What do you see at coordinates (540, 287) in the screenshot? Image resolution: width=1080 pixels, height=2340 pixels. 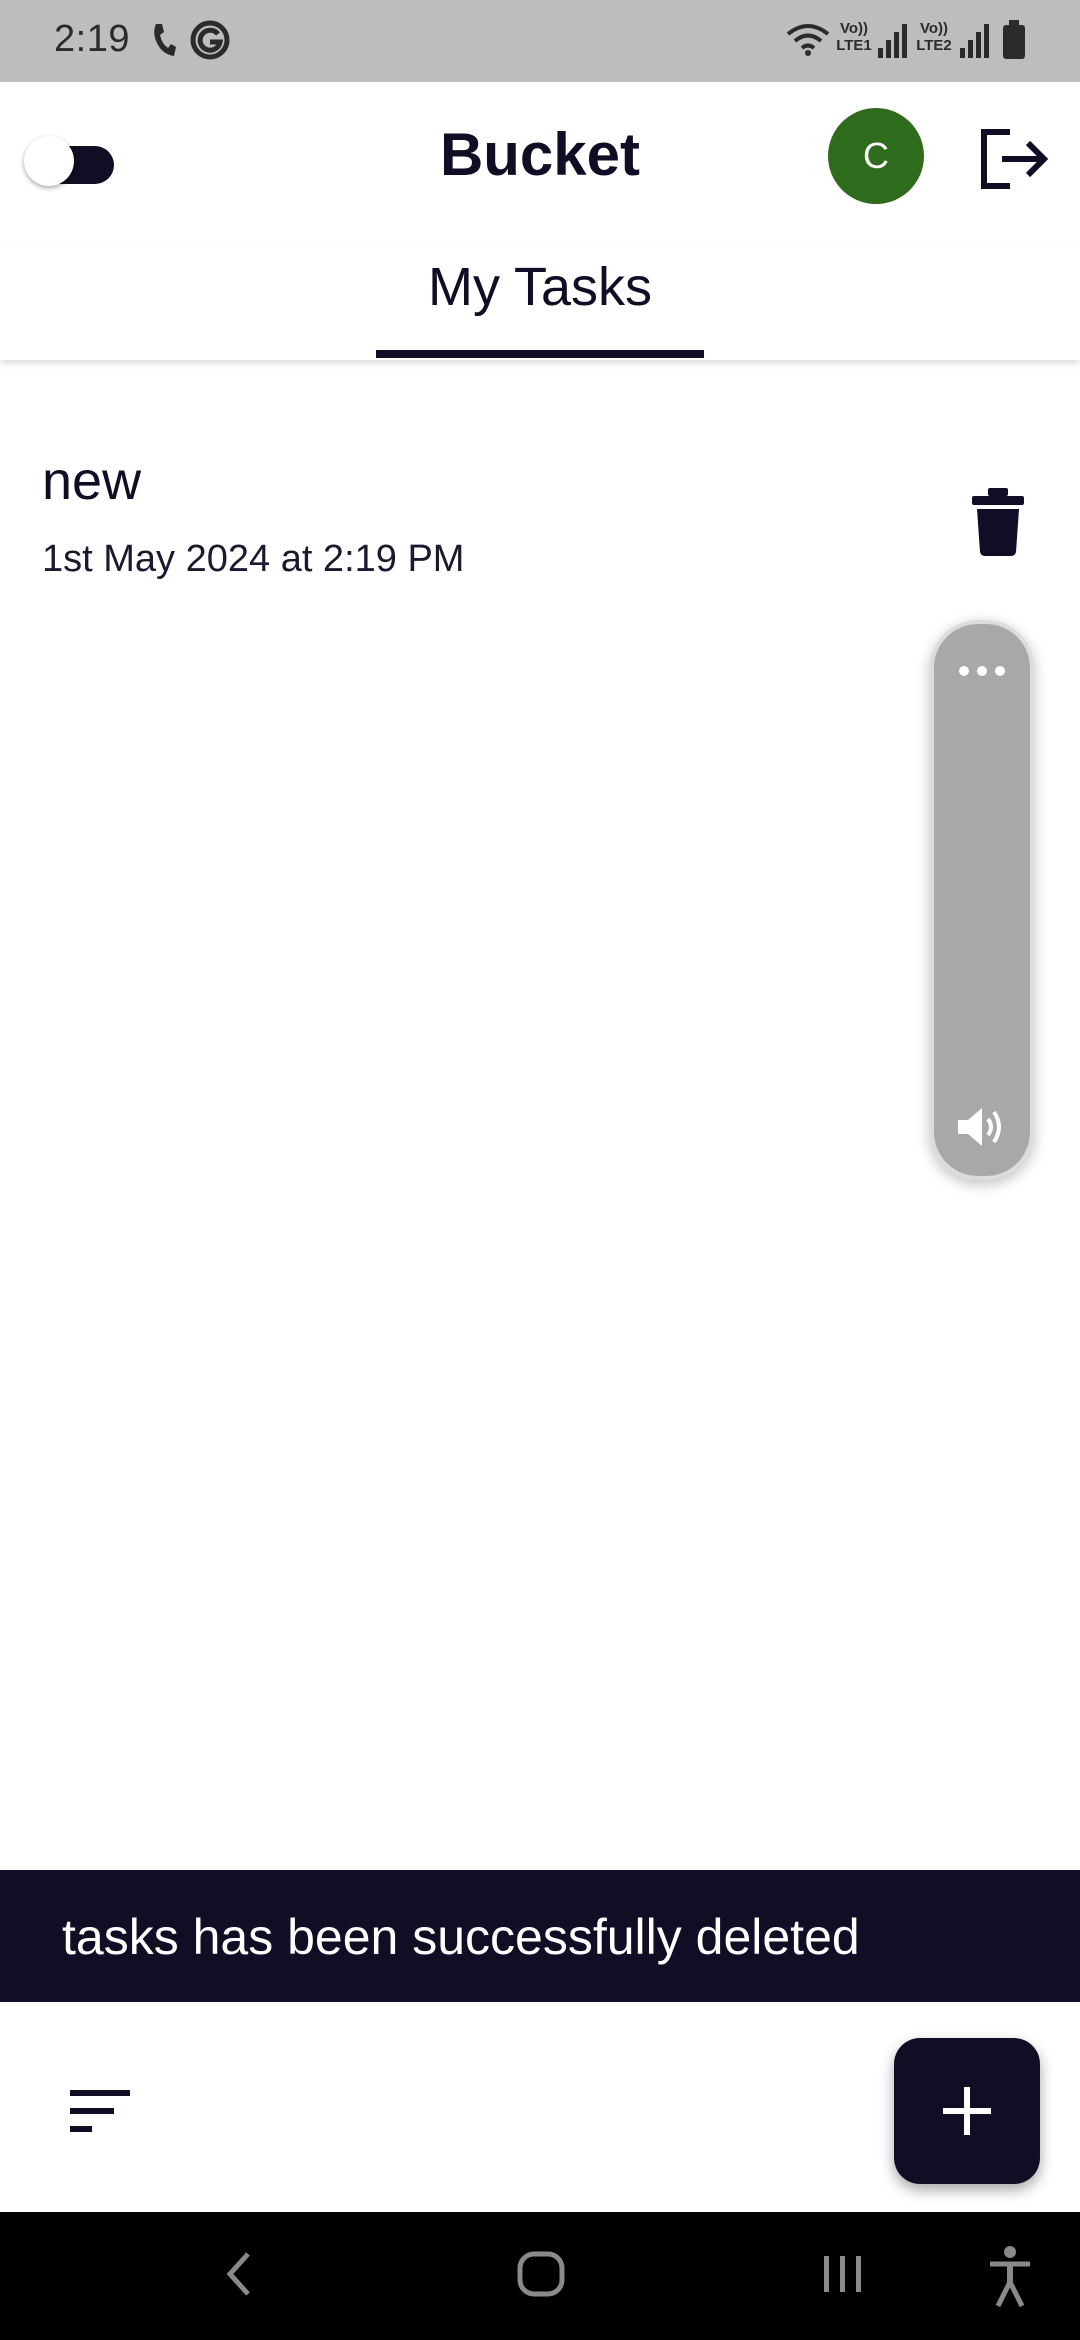 I see `tab-my-tasks: My Tasks` at bounding box center [540, 287].